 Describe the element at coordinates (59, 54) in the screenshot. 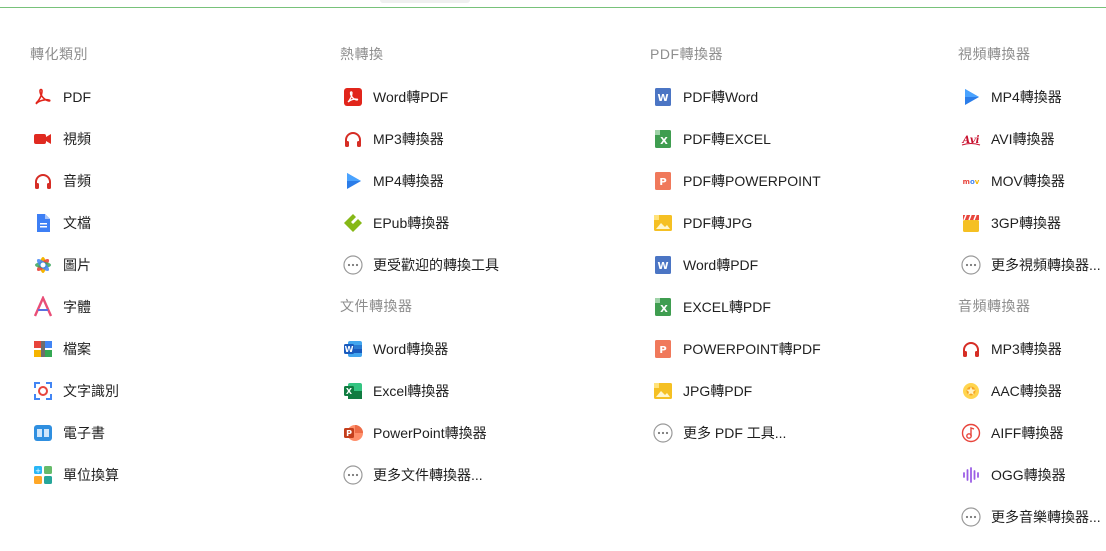

I see `column-heading: 轉化類別` at that location.